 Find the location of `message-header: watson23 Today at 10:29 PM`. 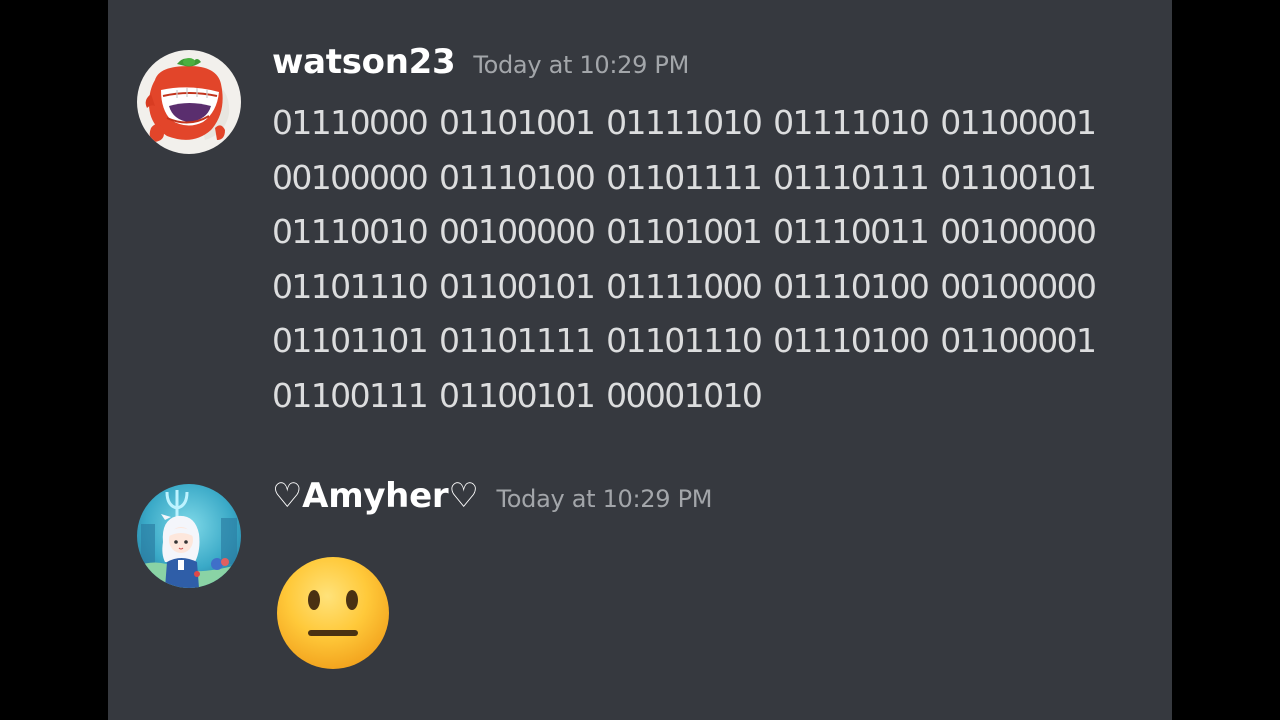

message-header: watson23 Today at 10:29 PM is located at coordinates (480, 62).